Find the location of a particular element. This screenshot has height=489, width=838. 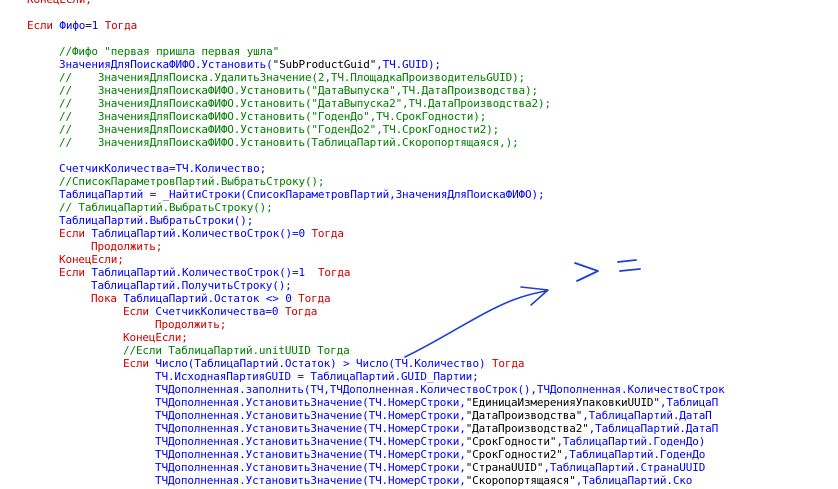

code-line: ТаблицаПартий.ВыбратьСтроки(); is located at coordinates (156, 220).